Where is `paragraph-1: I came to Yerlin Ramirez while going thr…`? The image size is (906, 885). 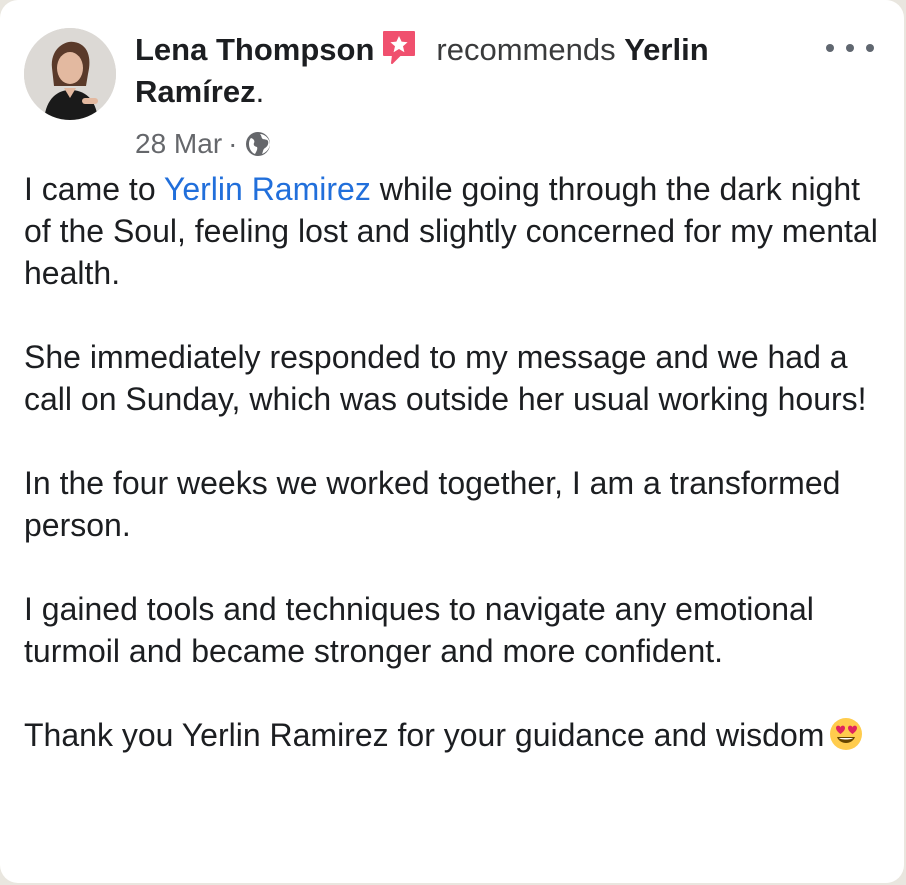
paragraph-1: I came to Yerlin Ramirez while going thr… is located at coordinates (459, 231).